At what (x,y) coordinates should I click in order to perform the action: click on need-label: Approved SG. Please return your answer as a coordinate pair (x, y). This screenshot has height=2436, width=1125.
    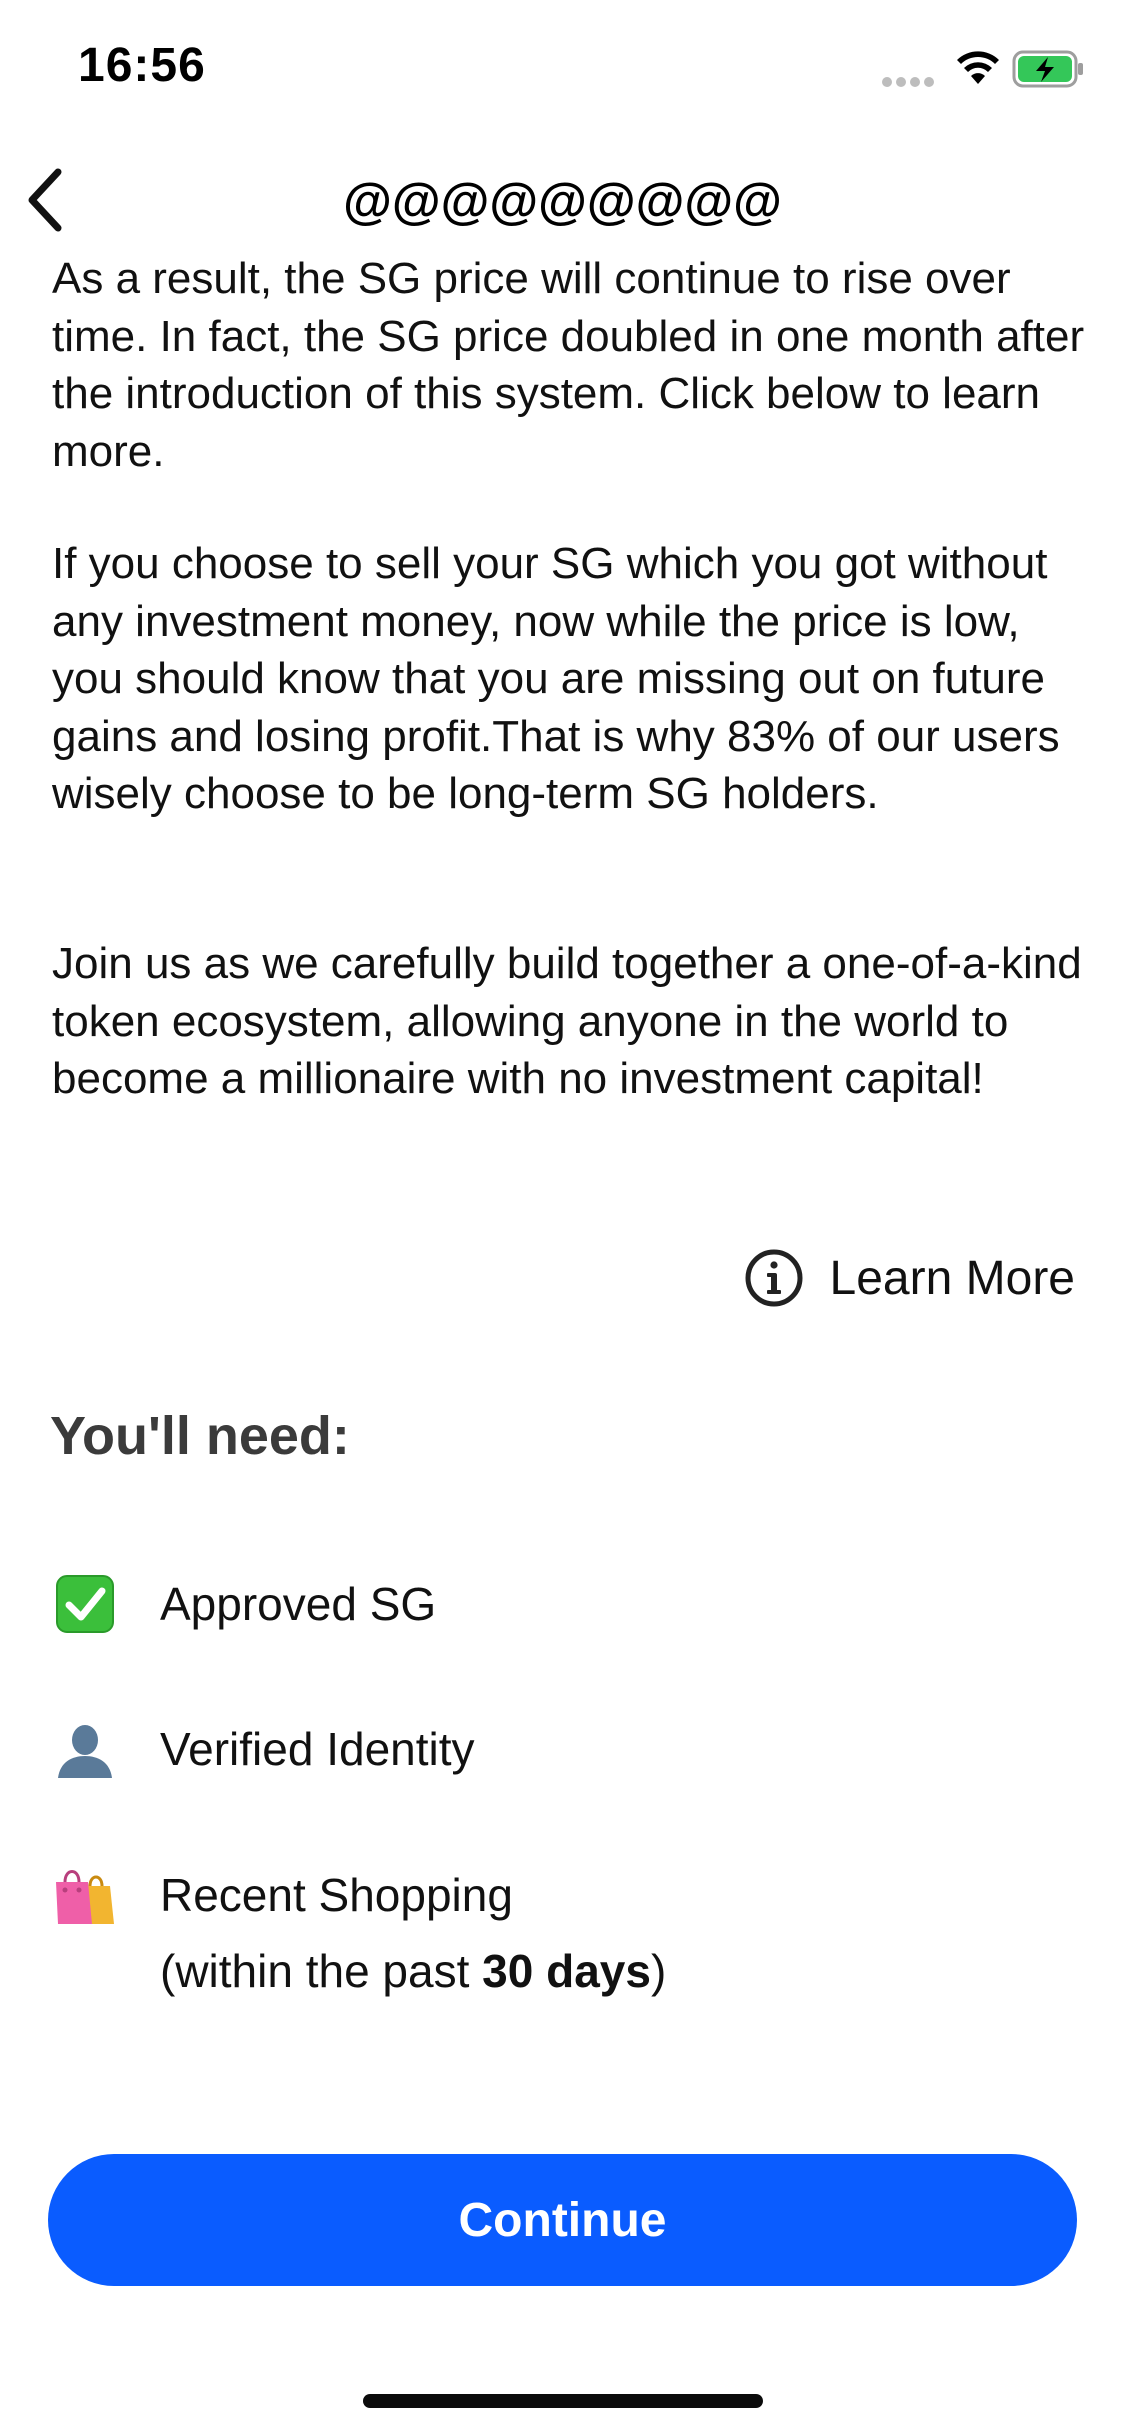
    Looking at the image, I should click on (298, 1604).